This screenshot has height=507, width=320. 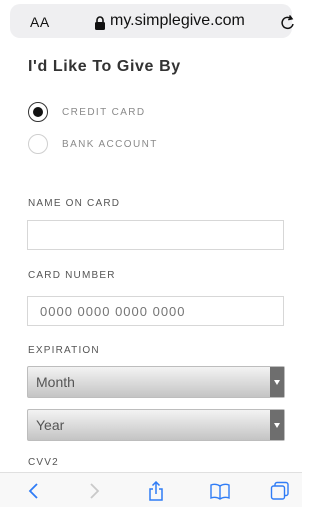 I want to click on month-dropdown-arrow-icon, so click(x=277, y=382).